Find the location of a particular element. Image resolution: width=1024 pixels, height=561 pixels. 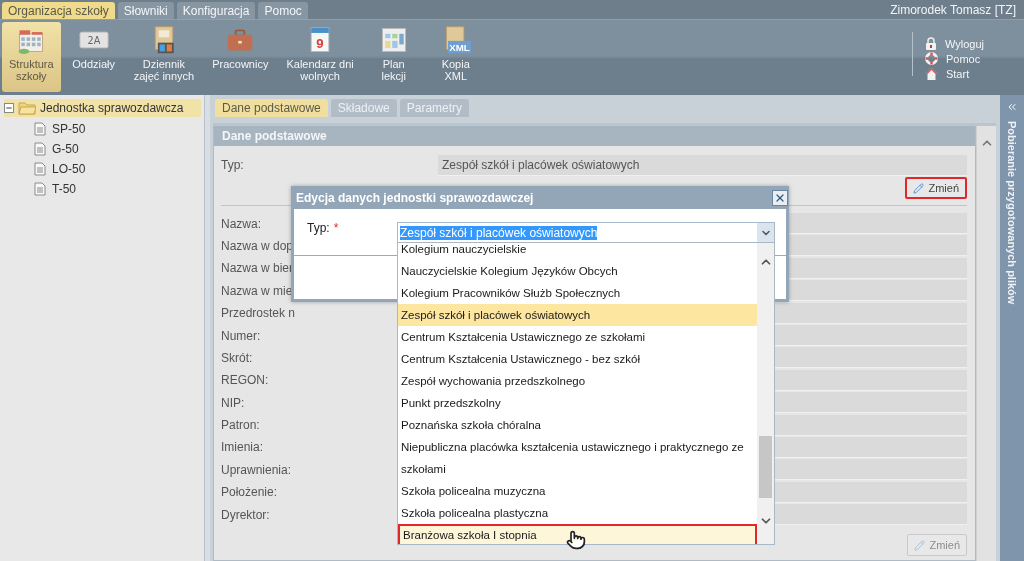

tree-item: T-50 is located at coordinates (119, 189).